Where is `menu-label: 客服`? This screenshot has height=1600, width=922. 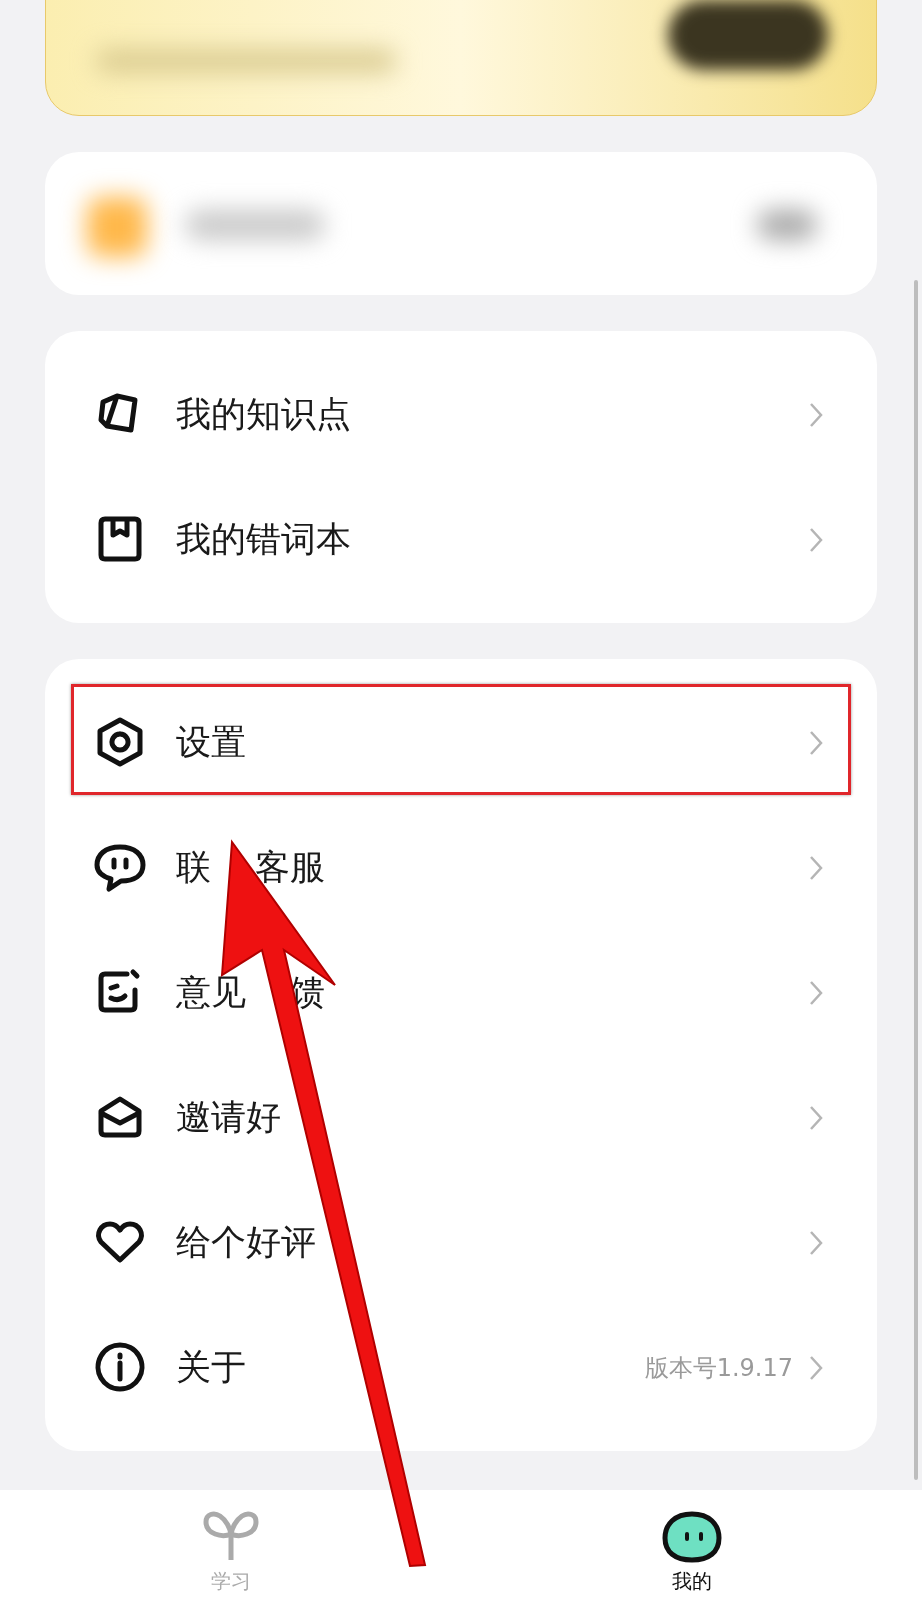 menu-label: 客服 is located at coordinates (289, 868).